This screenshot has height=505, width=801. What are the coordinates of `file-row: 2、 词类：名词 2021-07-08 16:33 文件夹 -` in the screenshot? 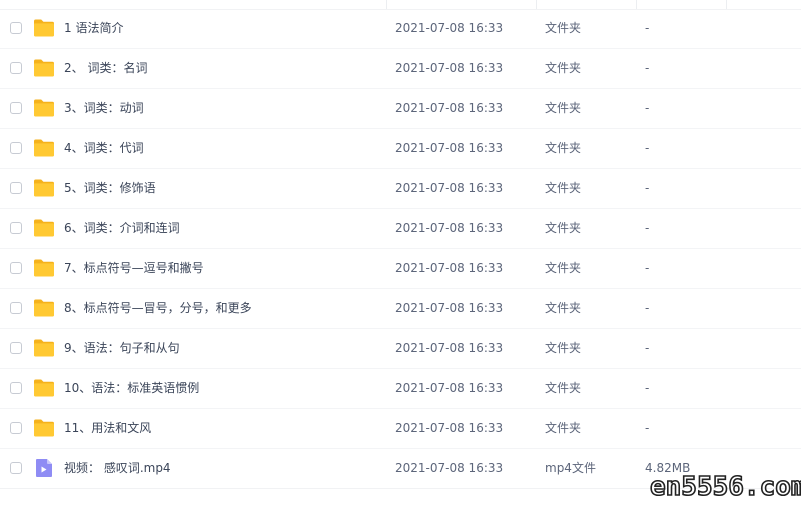 It's located at (400, 69).